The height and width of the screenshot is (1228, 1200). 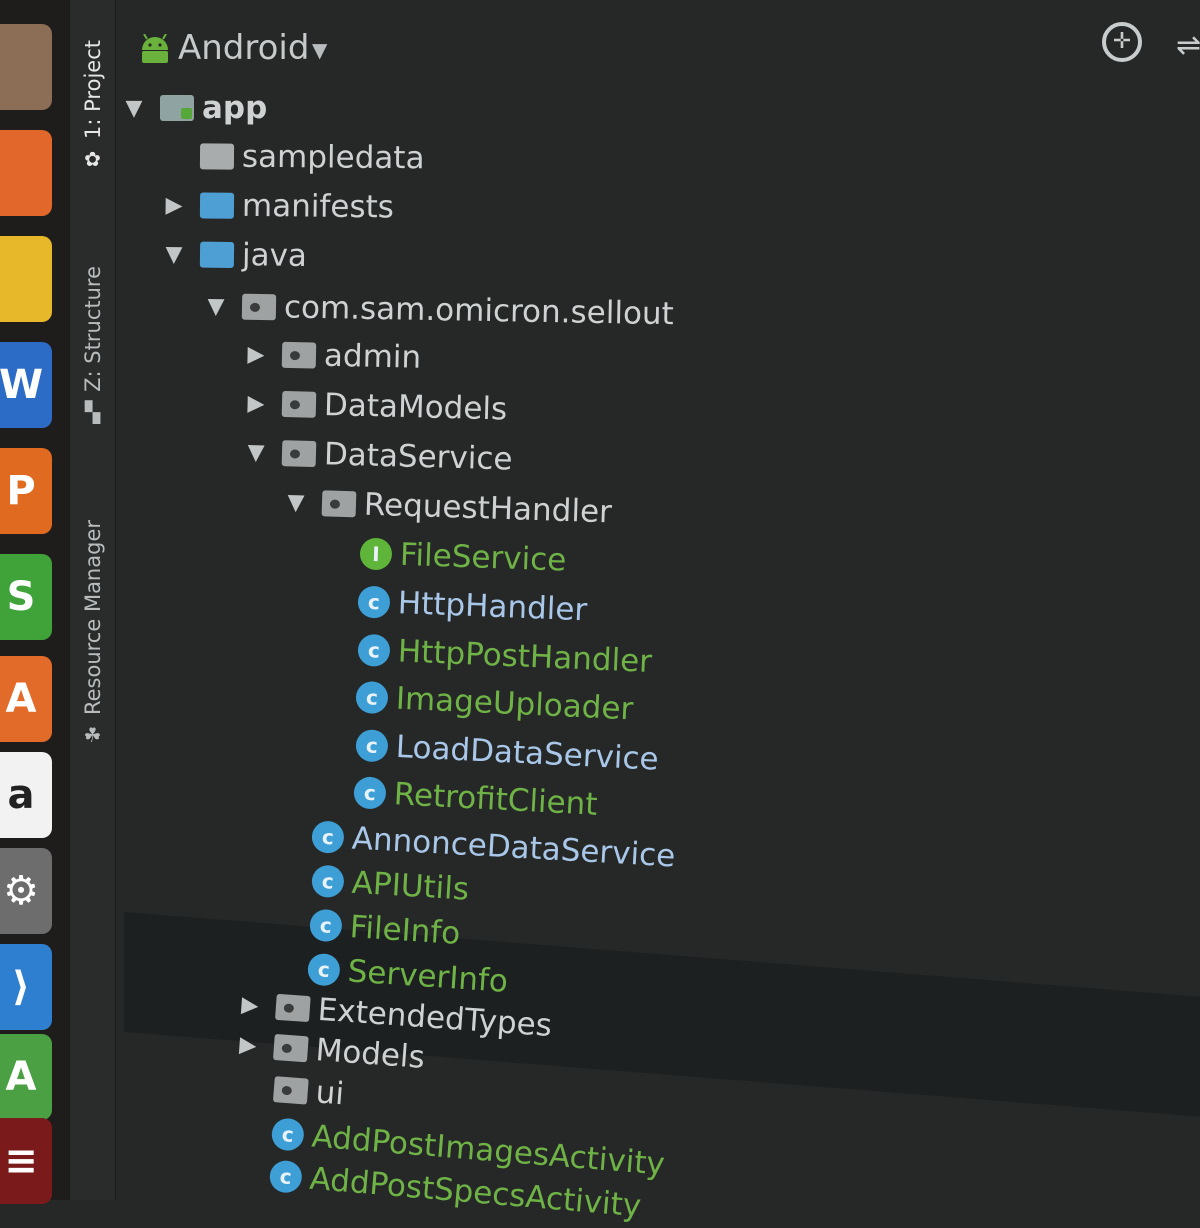 What do you see at coordinates (495, 799) in the screenshot?
I see `tree-node-label: RetrofitClient` at bounding box center [495, 799].